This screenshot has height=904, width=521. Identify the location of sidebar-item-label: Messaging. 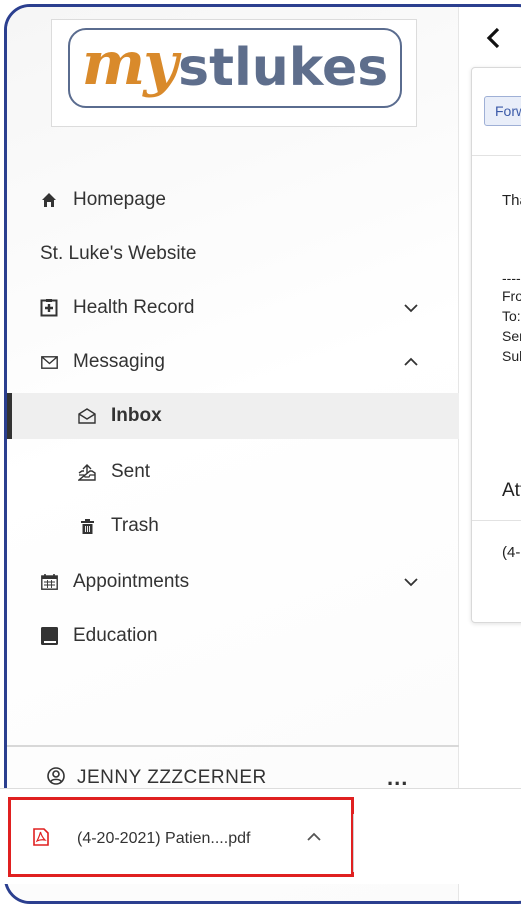
(119, 361).